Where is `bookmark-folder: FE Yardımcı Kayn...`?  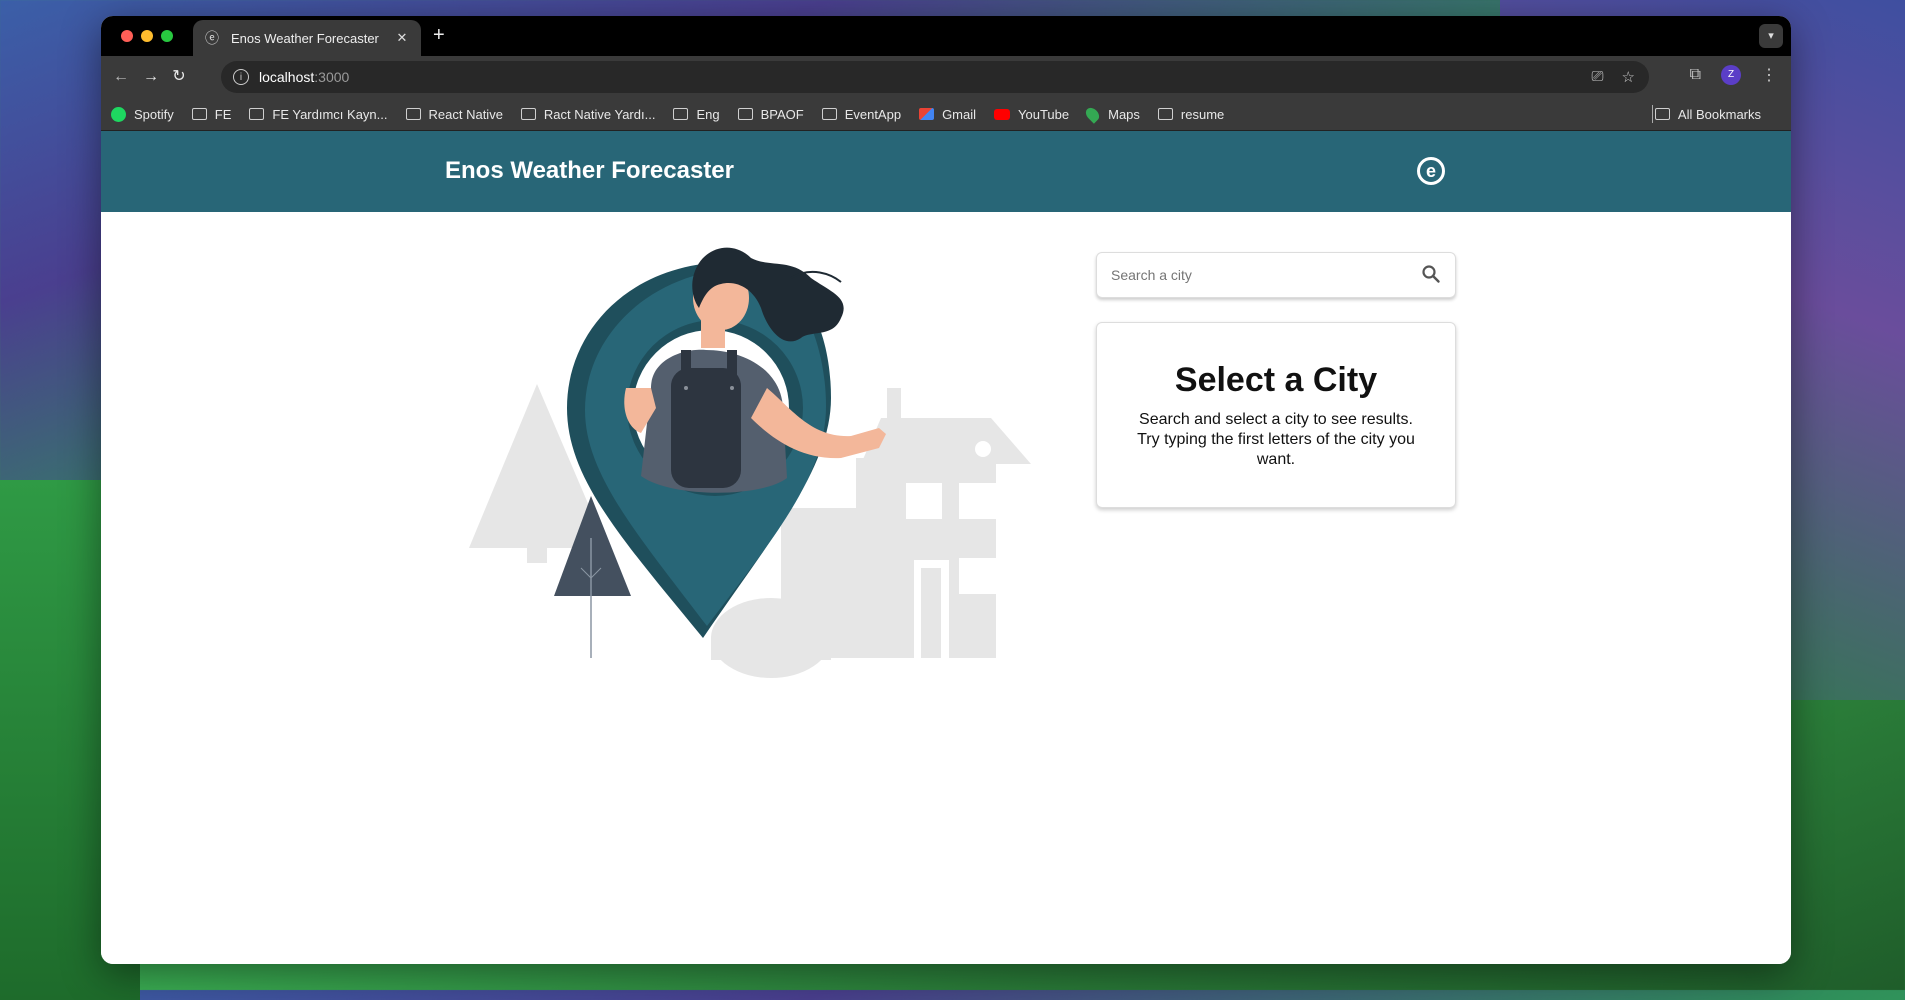
bookmark-folder: FE Yardımcı Kayn... is located at coordinates (318, 114).